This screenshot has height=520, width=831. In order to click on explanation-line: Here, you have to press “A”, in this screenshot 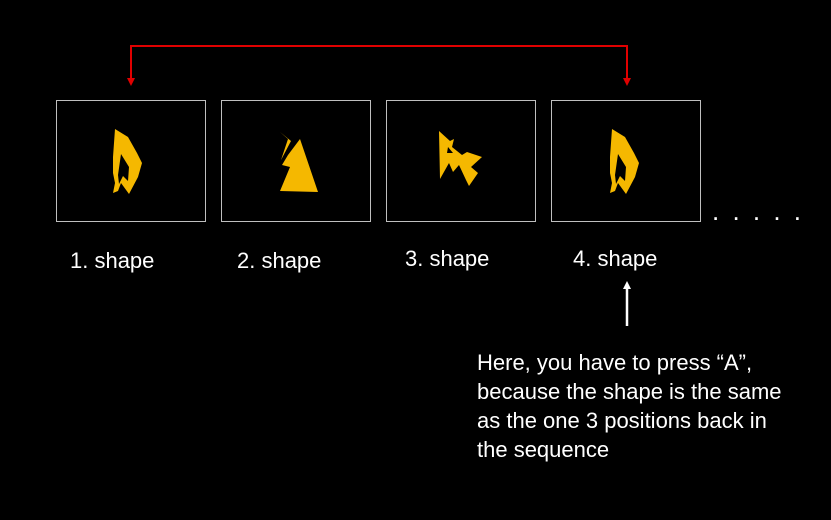, I will do `click(615, 362)`.